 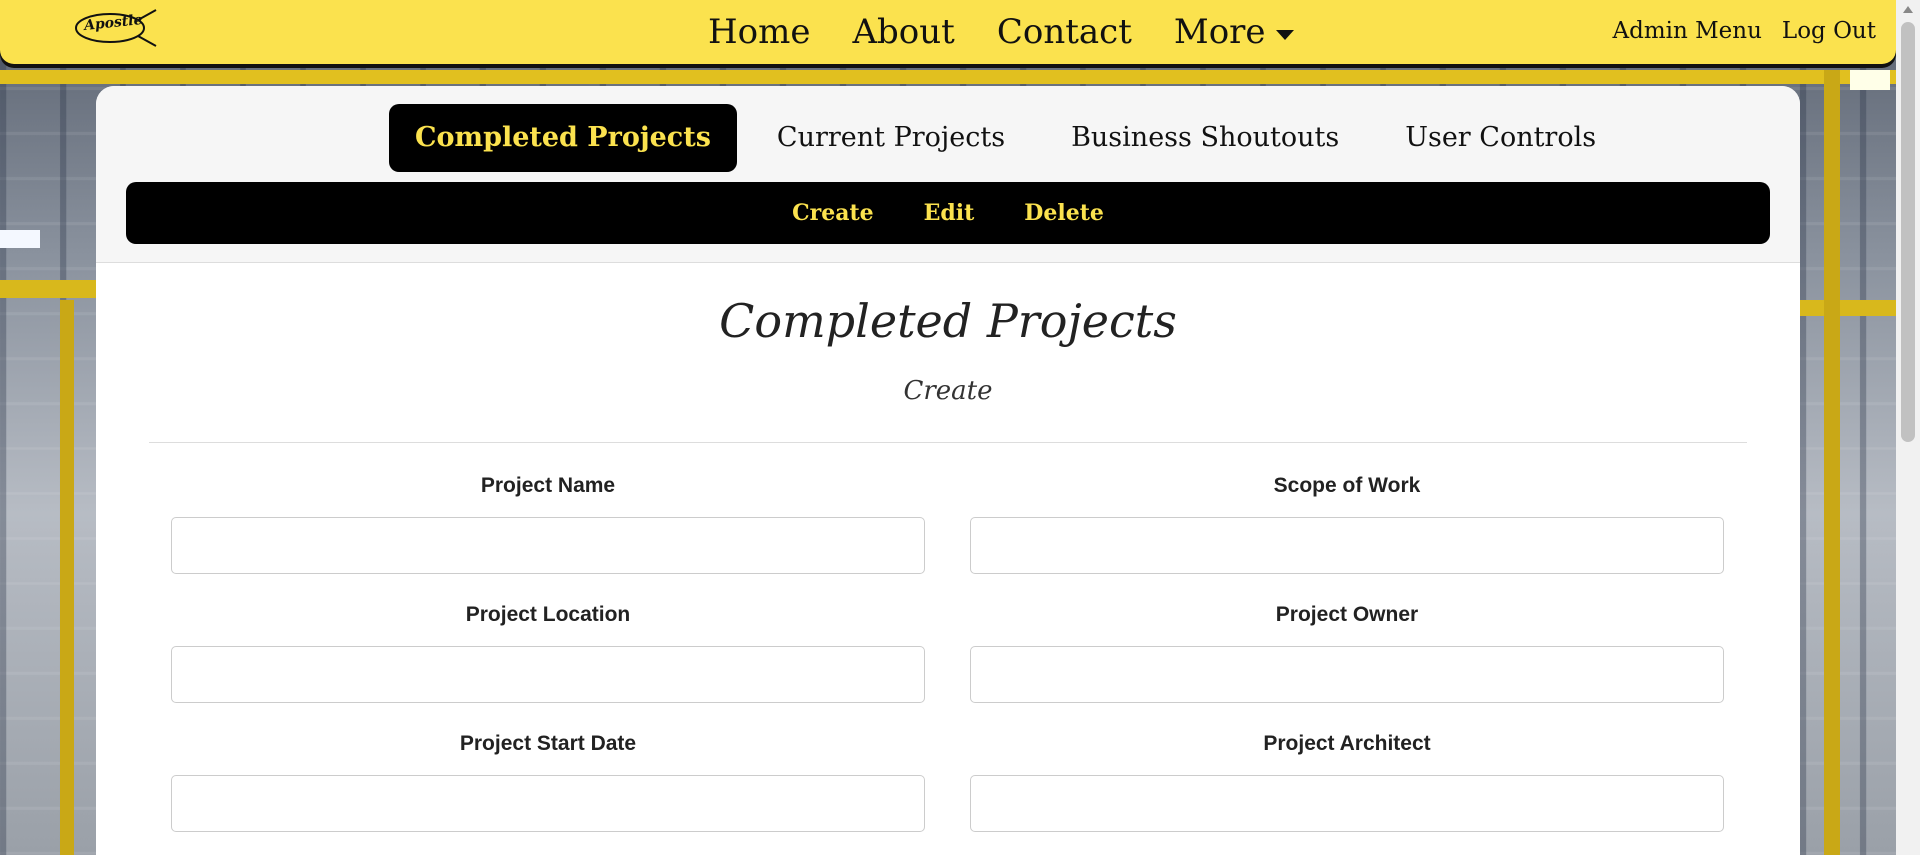 I want to click on project-name-input, so click(x=548, y=545).